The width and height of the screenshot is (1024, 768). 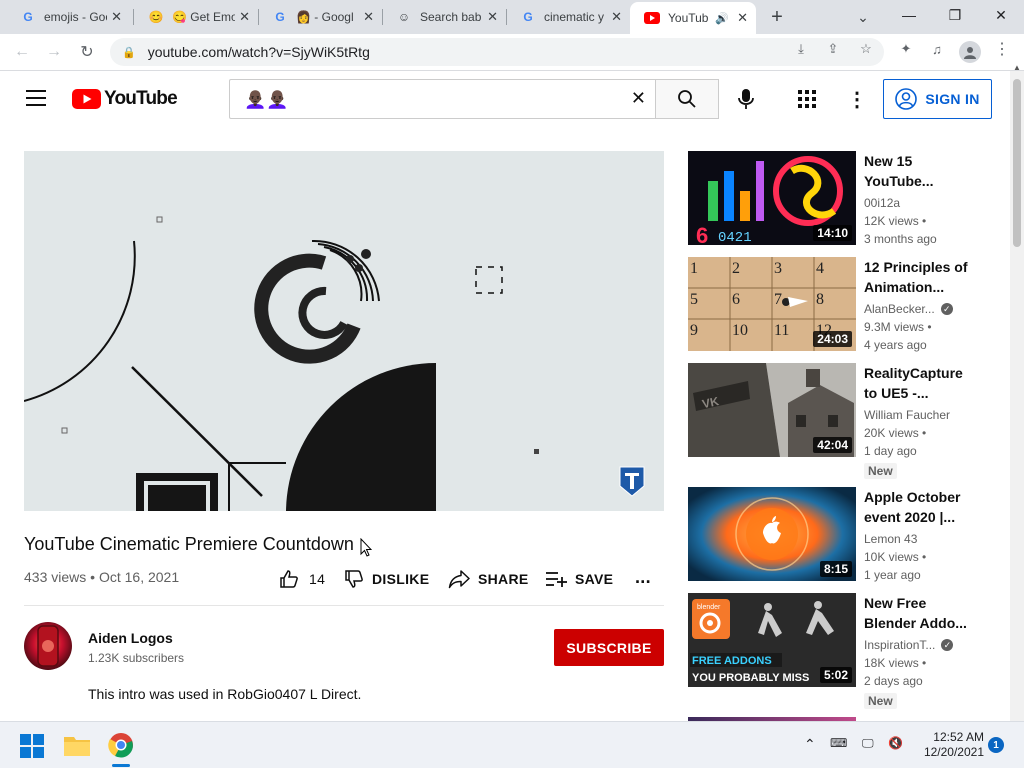 What do you see at coordinates (955, 15) in the screenshot?
I see `restore-button: ❐` at bounding box center [955, 15].